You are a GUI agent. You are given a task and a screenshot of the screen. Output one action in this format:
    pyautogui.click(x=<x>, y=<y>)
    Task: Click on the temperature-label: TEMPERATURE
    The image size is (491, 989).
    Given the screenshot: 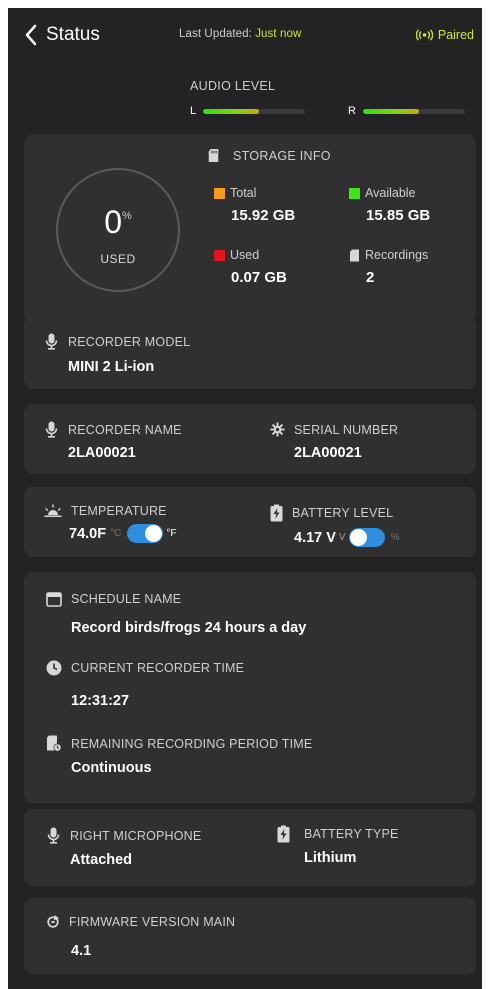 What is the action you would take?
    pyautogui.click(x=119, y=511)
    